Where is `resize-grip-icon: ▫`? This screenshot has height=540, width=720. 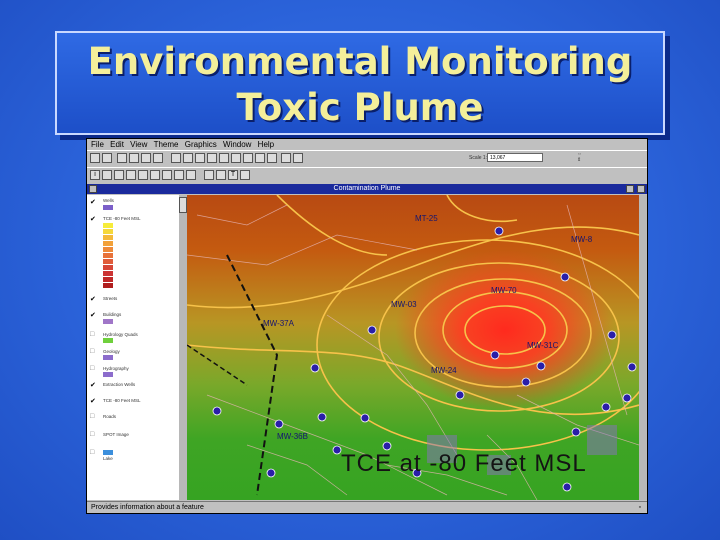 resize-grip-icon: ▫ is located at coordinates (640, 508).